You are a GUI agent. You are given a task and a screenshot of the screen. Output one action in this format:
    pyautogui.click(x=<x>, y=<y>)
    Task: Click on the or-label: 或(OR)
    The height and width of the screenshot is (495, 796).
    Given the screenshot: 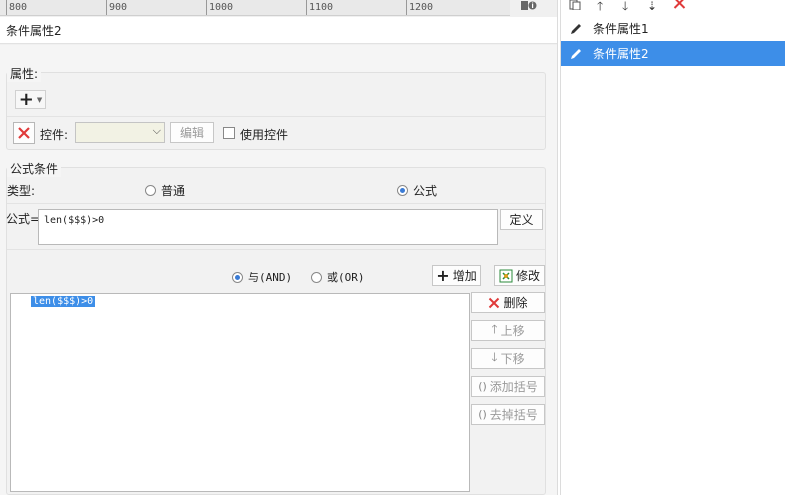 What is the action you would take?
    pyautogui.click(x=346, y=277)
    